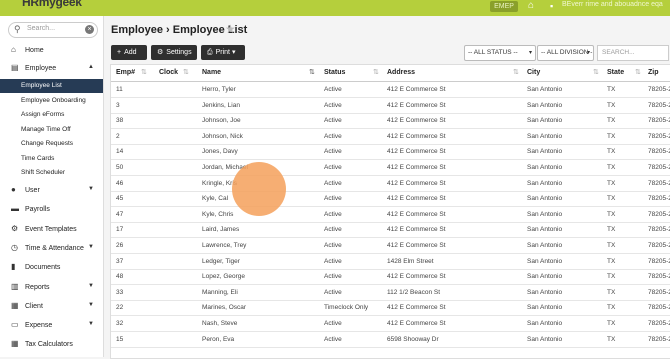 Image resolution: width=670 pixels, height=359 pixels. What do you see at coordinates (51, 209) in the screenshot?
I see `sidebar-item-payrolls: ▬ Payrolls` at bounding box center [51, 209].